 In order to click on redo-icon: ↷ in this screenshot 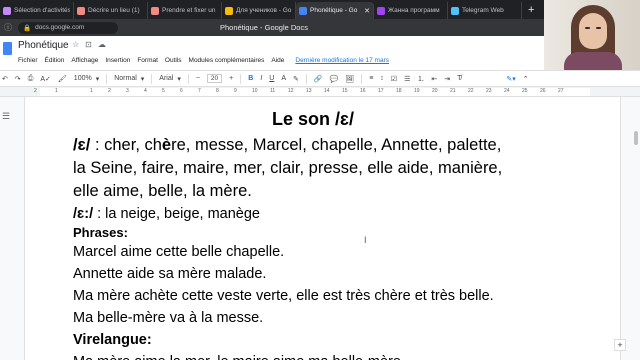, I will do `click(18, 79)`.